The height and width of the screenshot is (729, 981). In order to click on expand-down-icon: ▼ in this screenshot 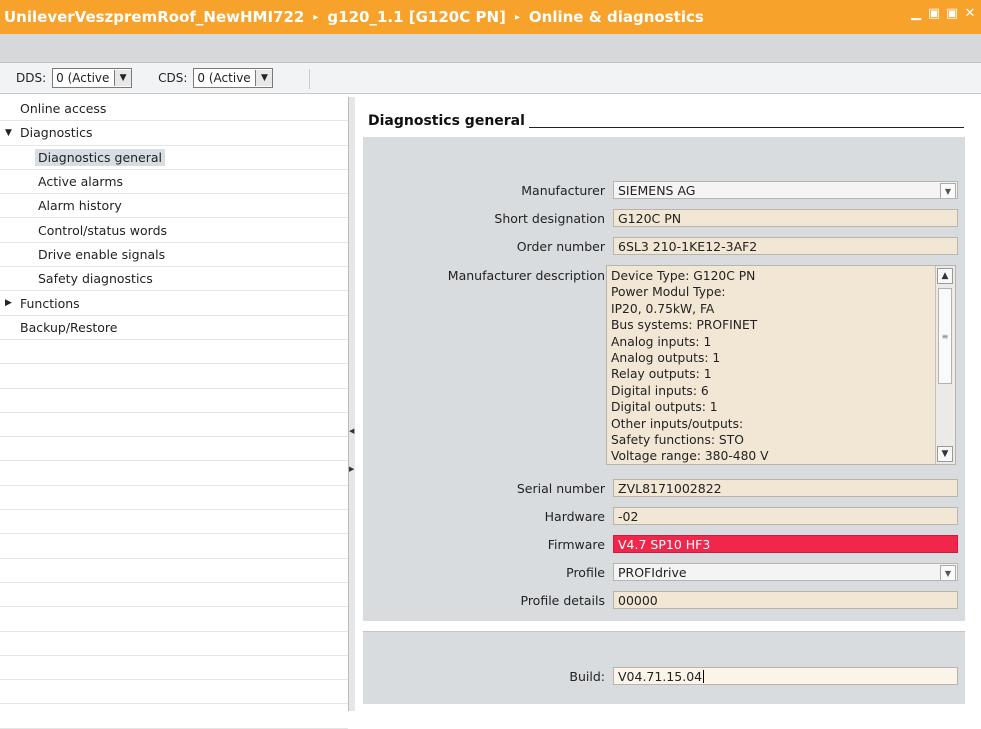, I will do `click(8, 133)`.